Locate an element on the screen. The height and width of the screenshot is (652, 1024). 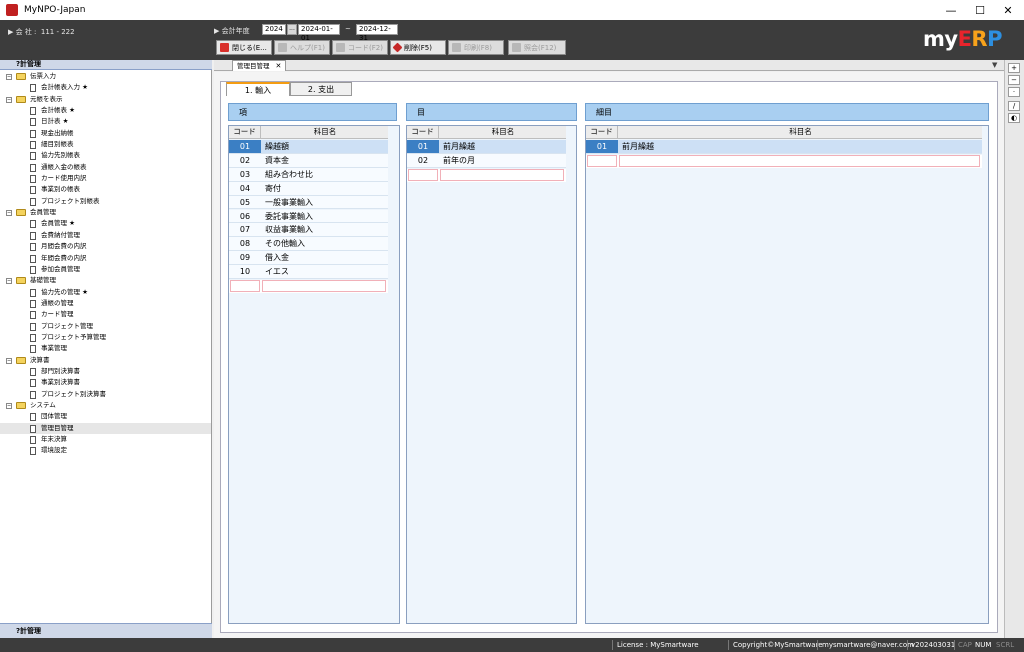
cell-code: 02 is located at coordinates (423, 160).